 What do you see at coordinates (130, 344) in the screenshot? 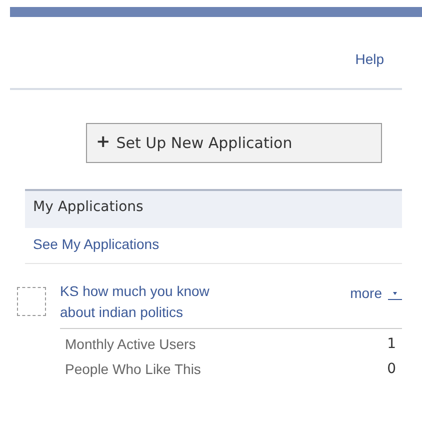
I see `stat-label: Monthly Active Users` at bounding box center [130, 344].